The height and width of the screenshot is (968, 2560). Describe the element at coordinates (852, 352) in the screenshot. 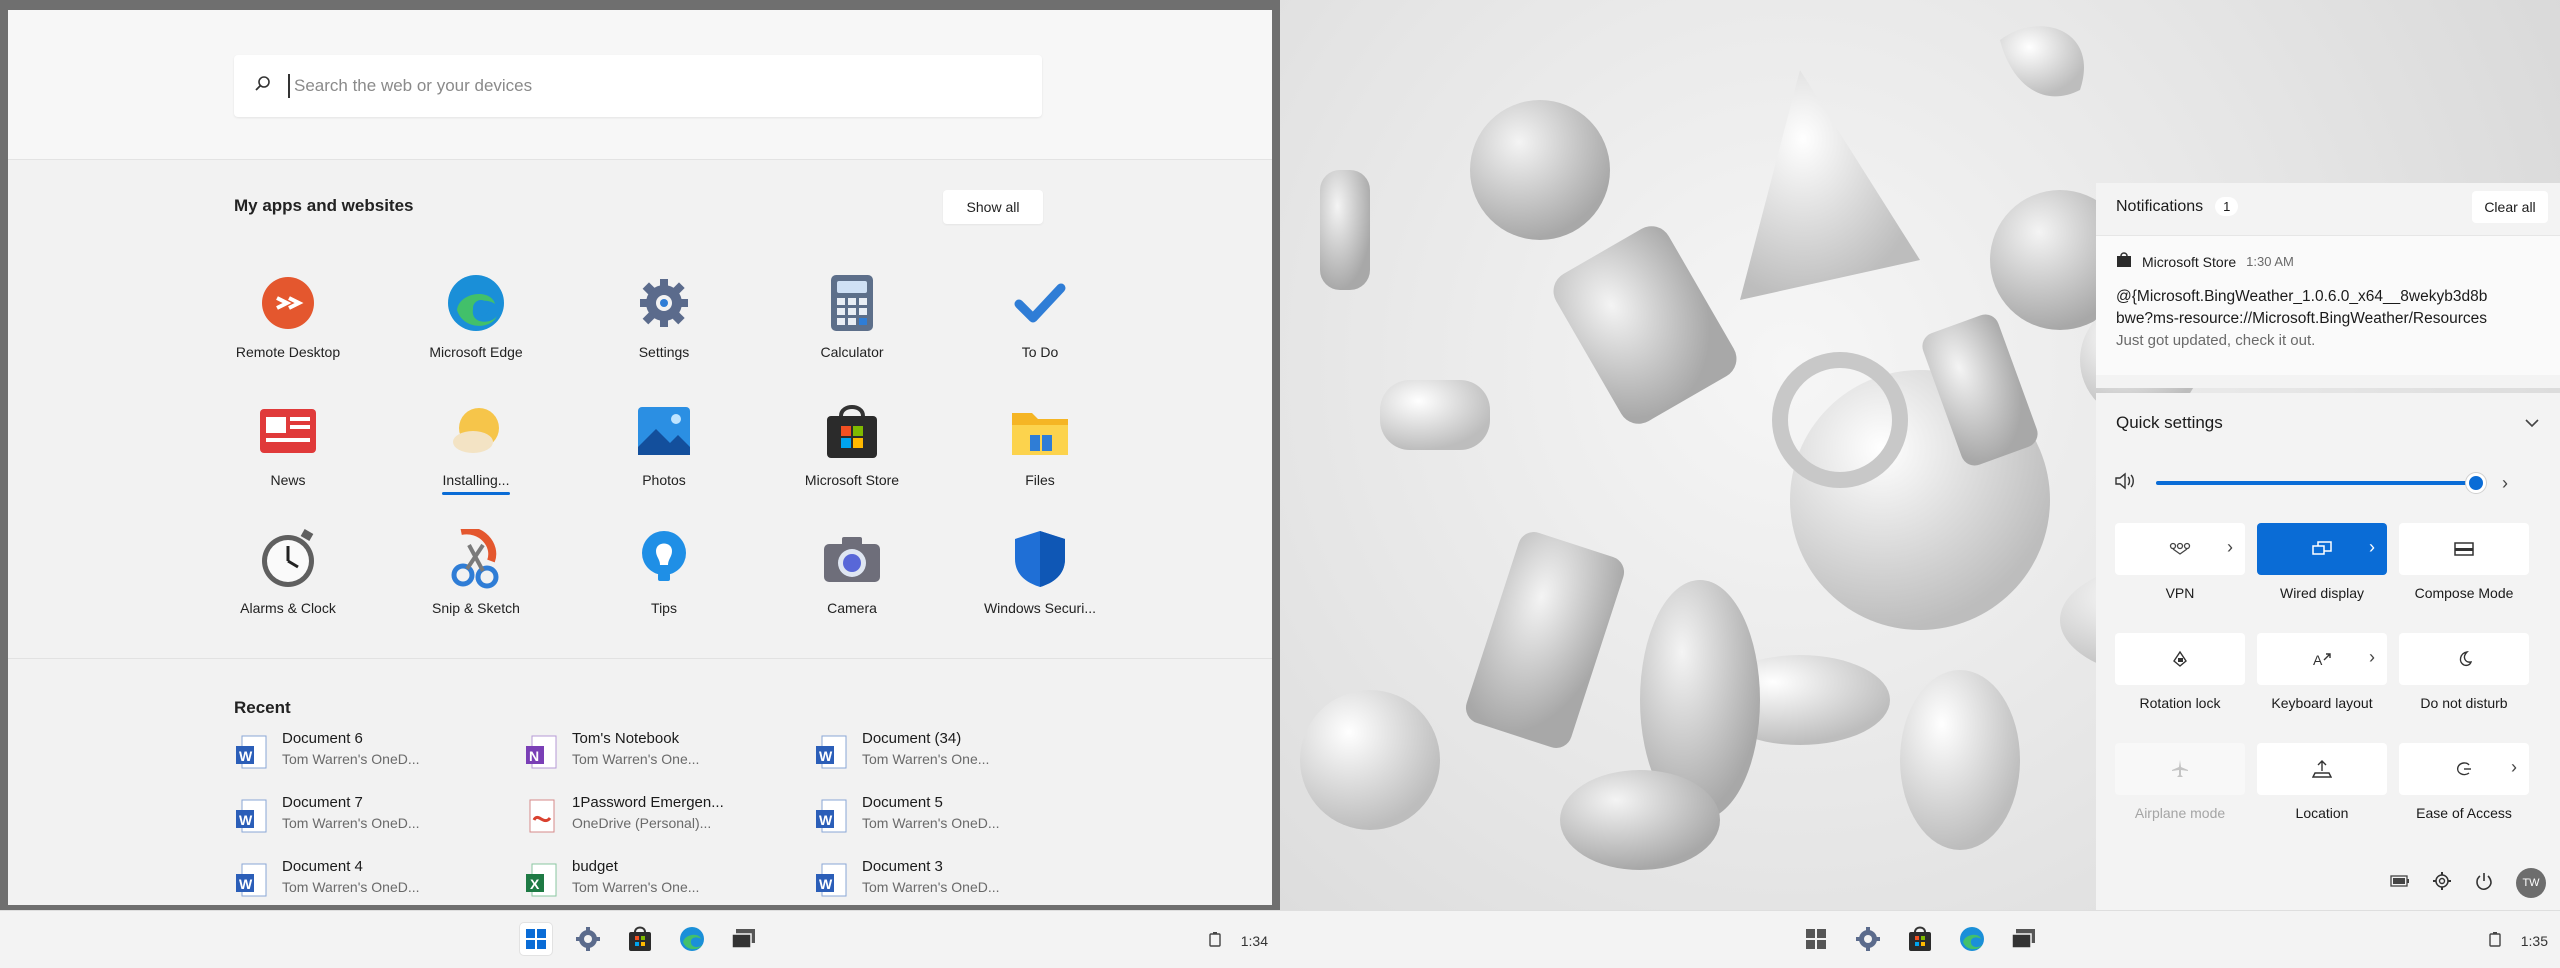

I see `app-label: Calculator` at that location.